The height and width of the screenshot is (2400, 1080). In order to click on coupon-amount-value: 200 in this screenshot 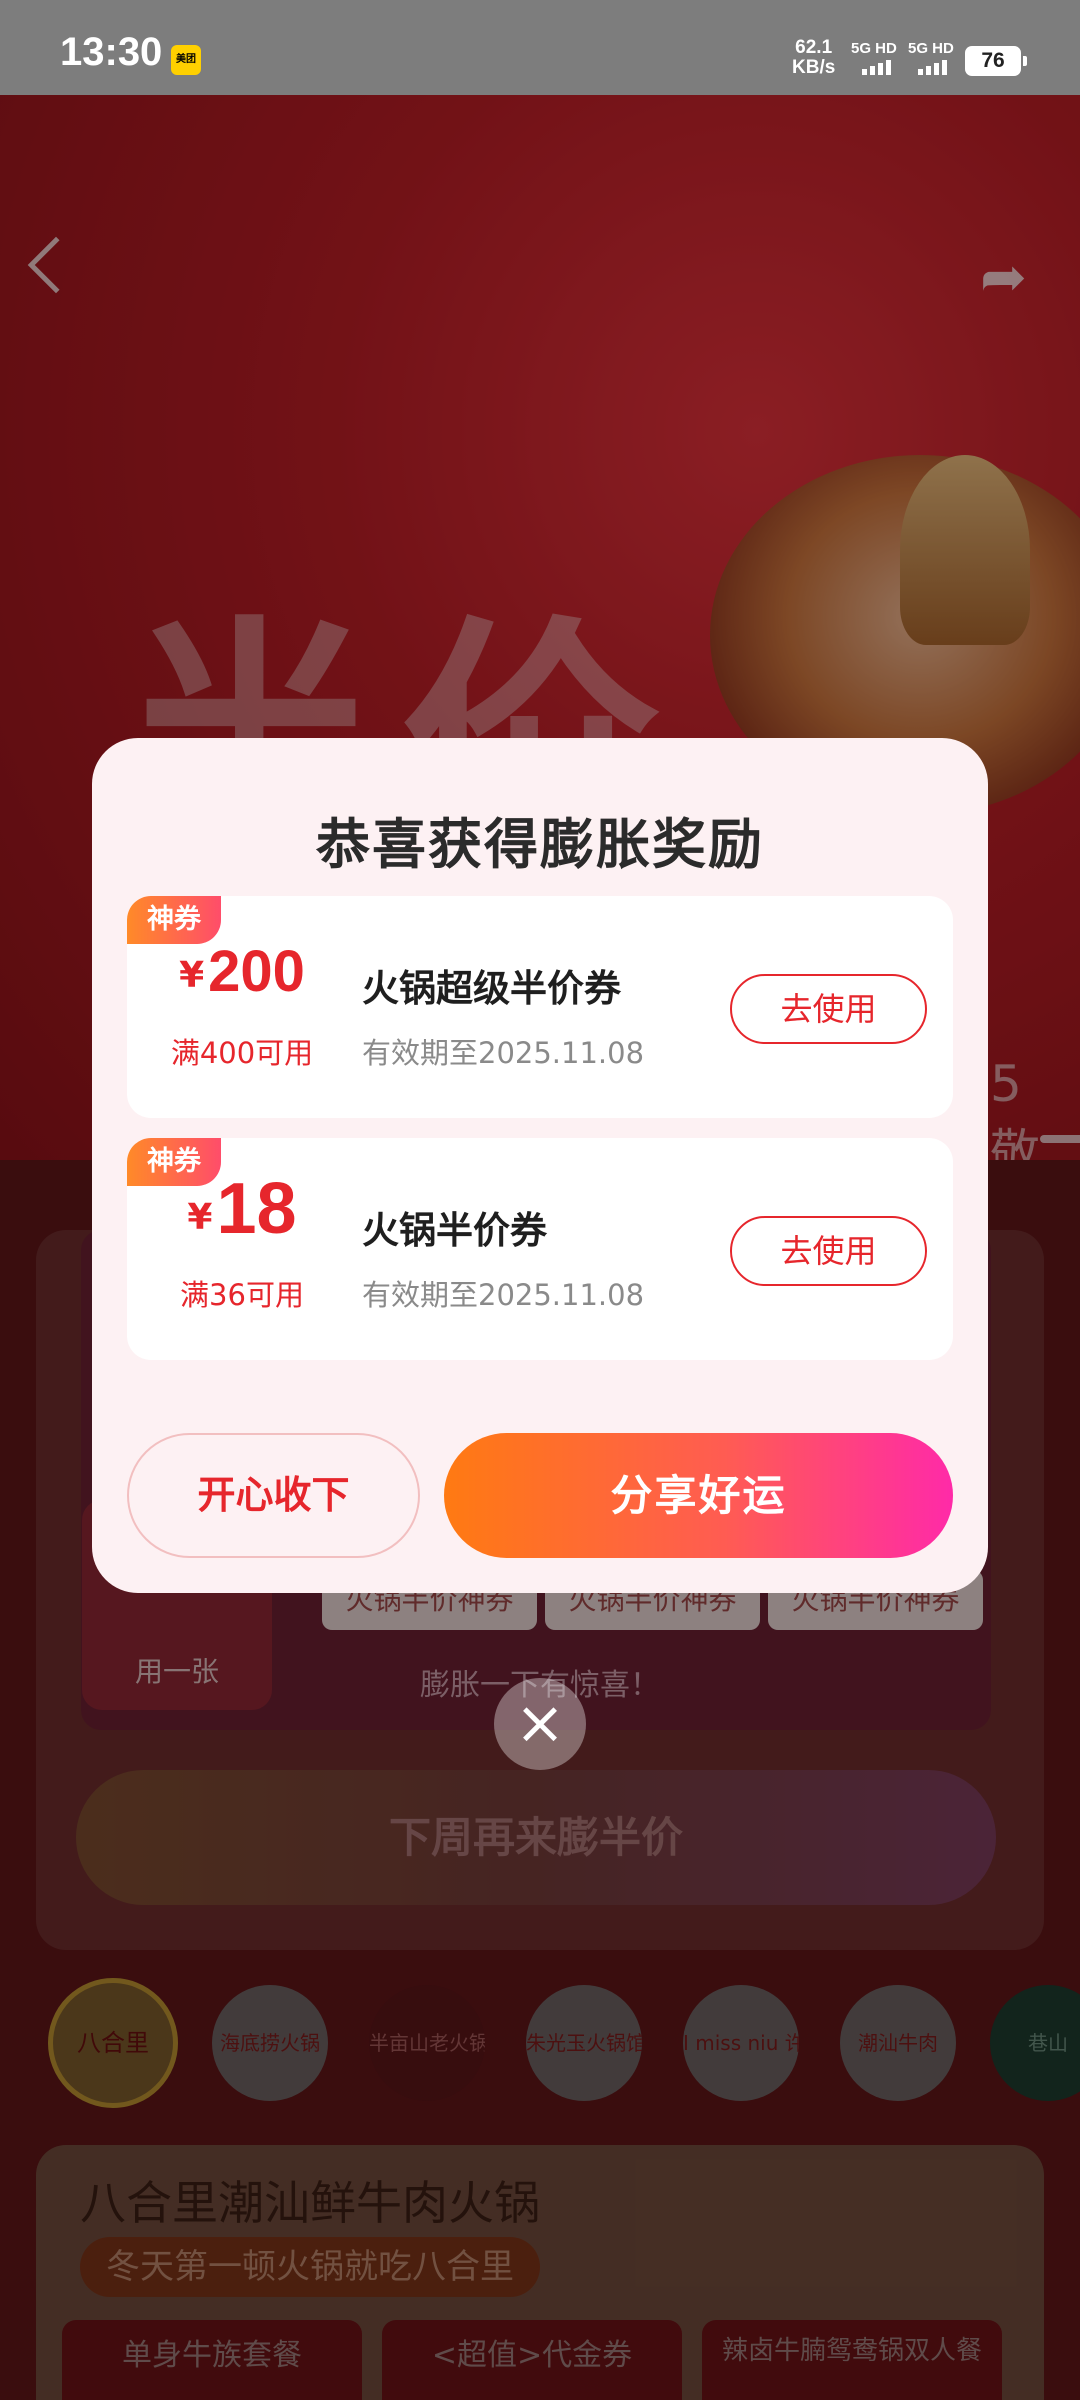, I will do `click(256, 971)`.